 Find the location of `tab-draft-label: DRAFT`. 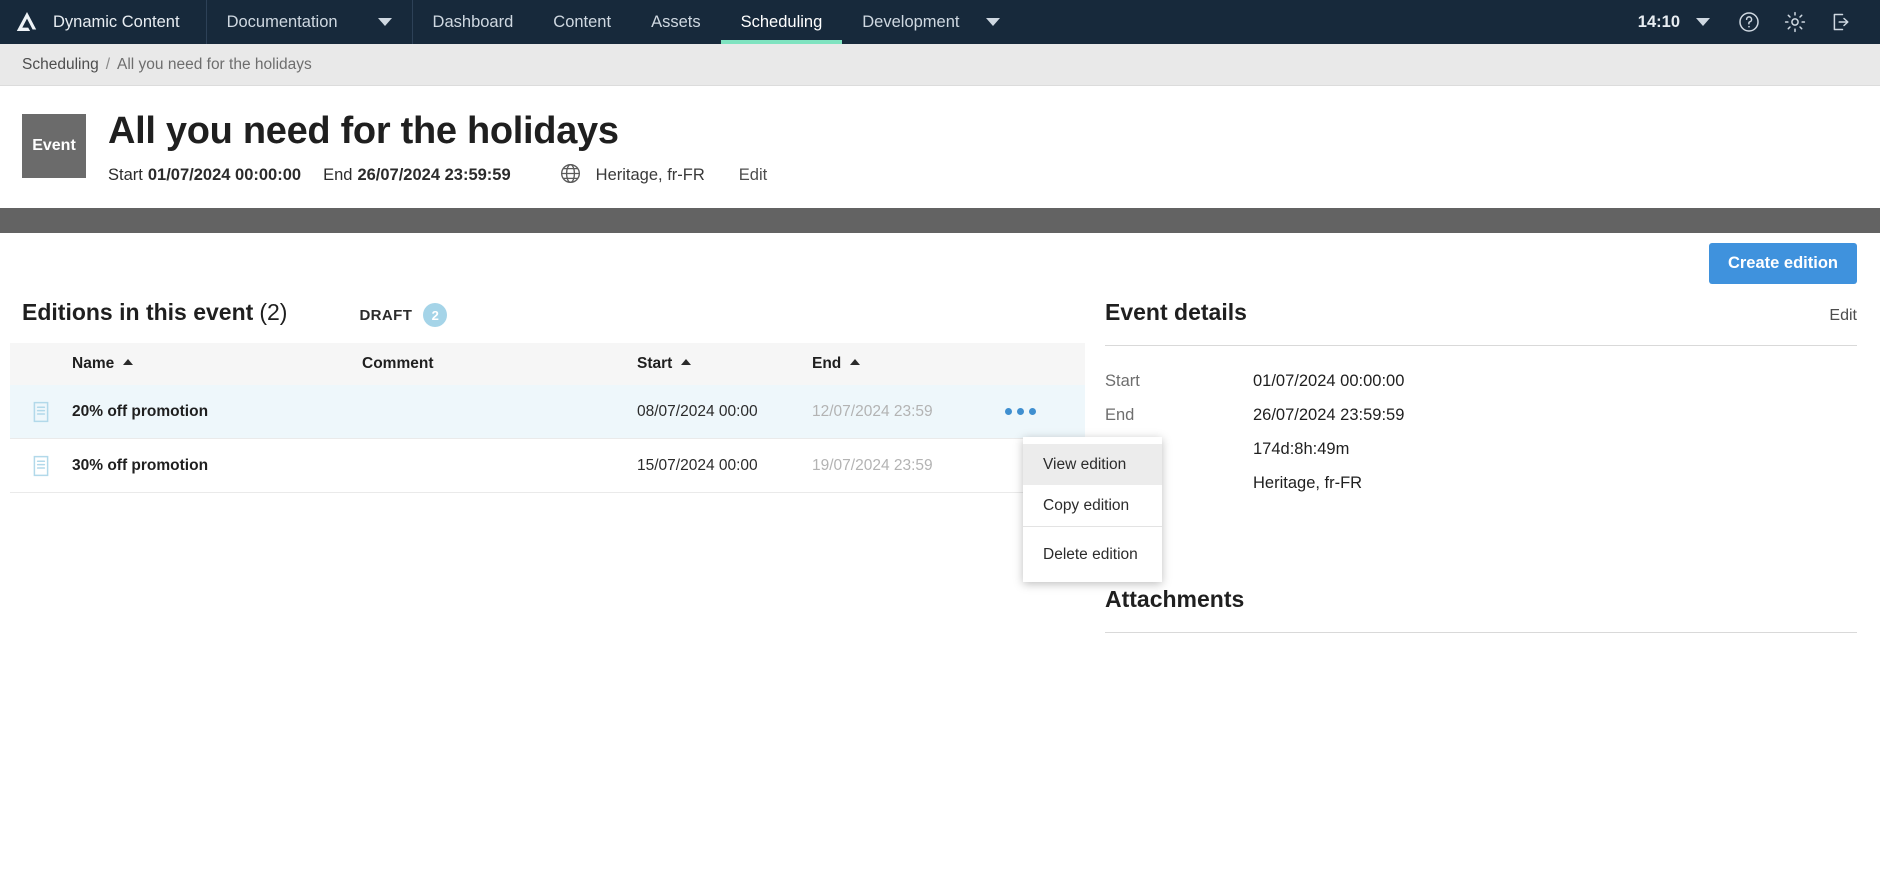

tab-draft-label: DRAFT is located at coordinates (386, 315).